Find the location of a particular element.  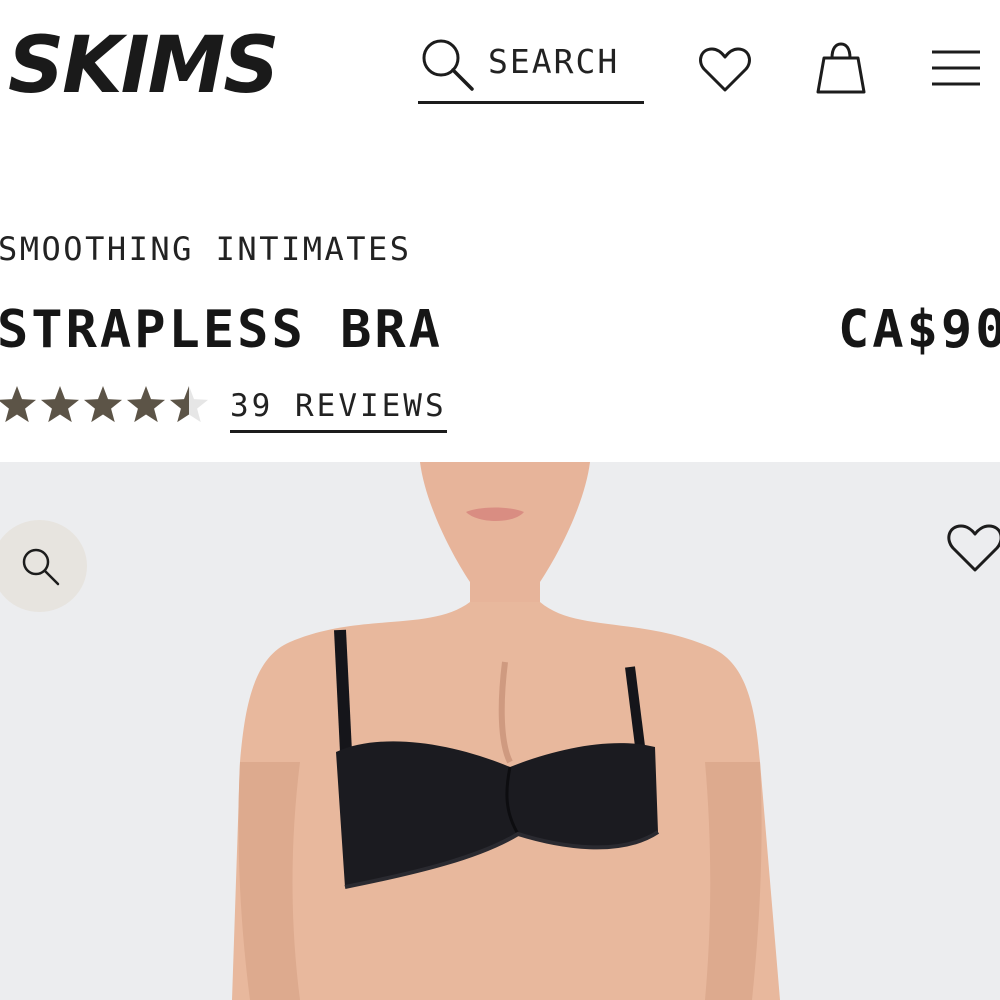

search-underline is located at coordinates (531, 102).